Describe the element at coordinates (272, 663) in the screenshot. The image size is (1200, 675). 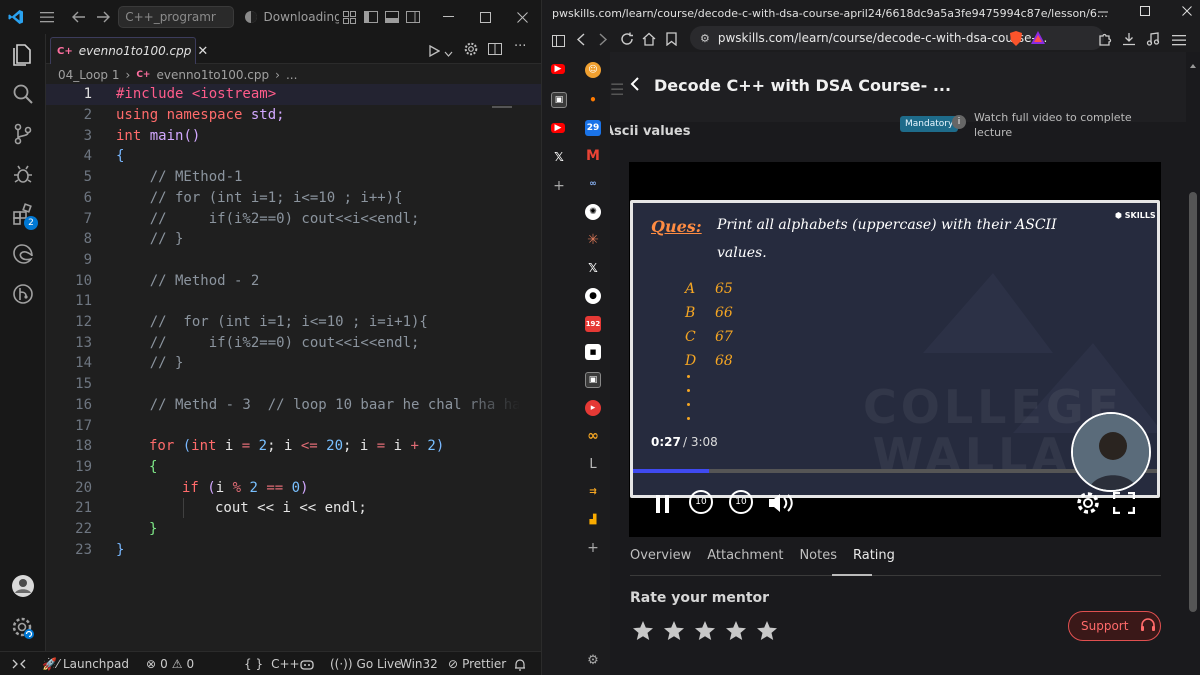
I see `language-mode: { } C++` at that location.